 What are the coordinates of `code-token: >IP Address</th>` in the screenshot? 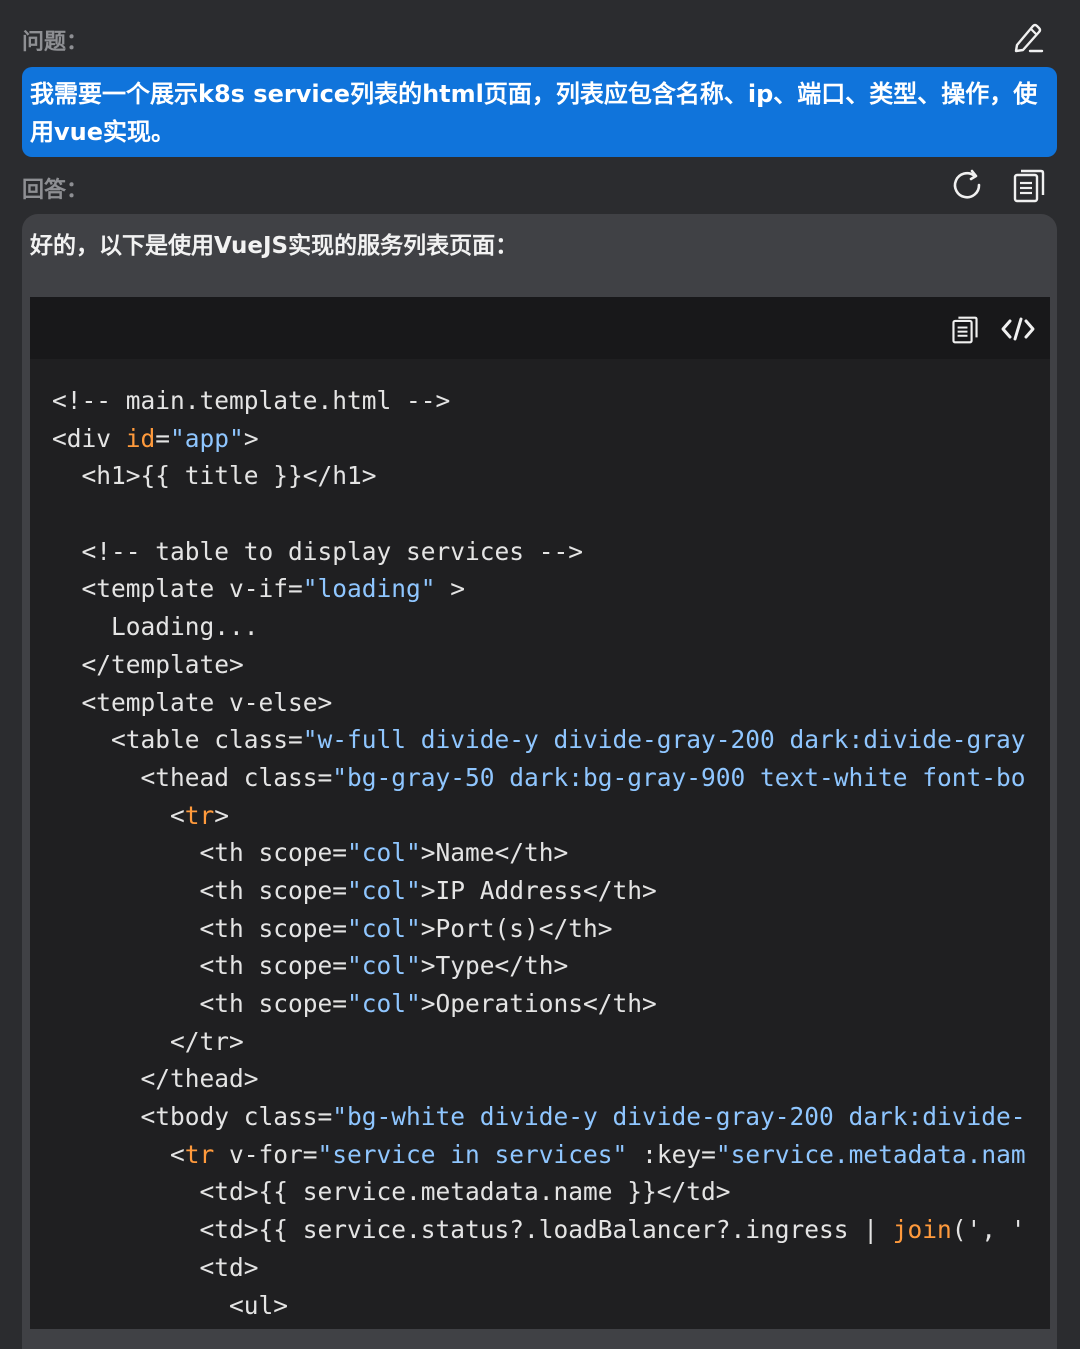 It's located at (538, 890).